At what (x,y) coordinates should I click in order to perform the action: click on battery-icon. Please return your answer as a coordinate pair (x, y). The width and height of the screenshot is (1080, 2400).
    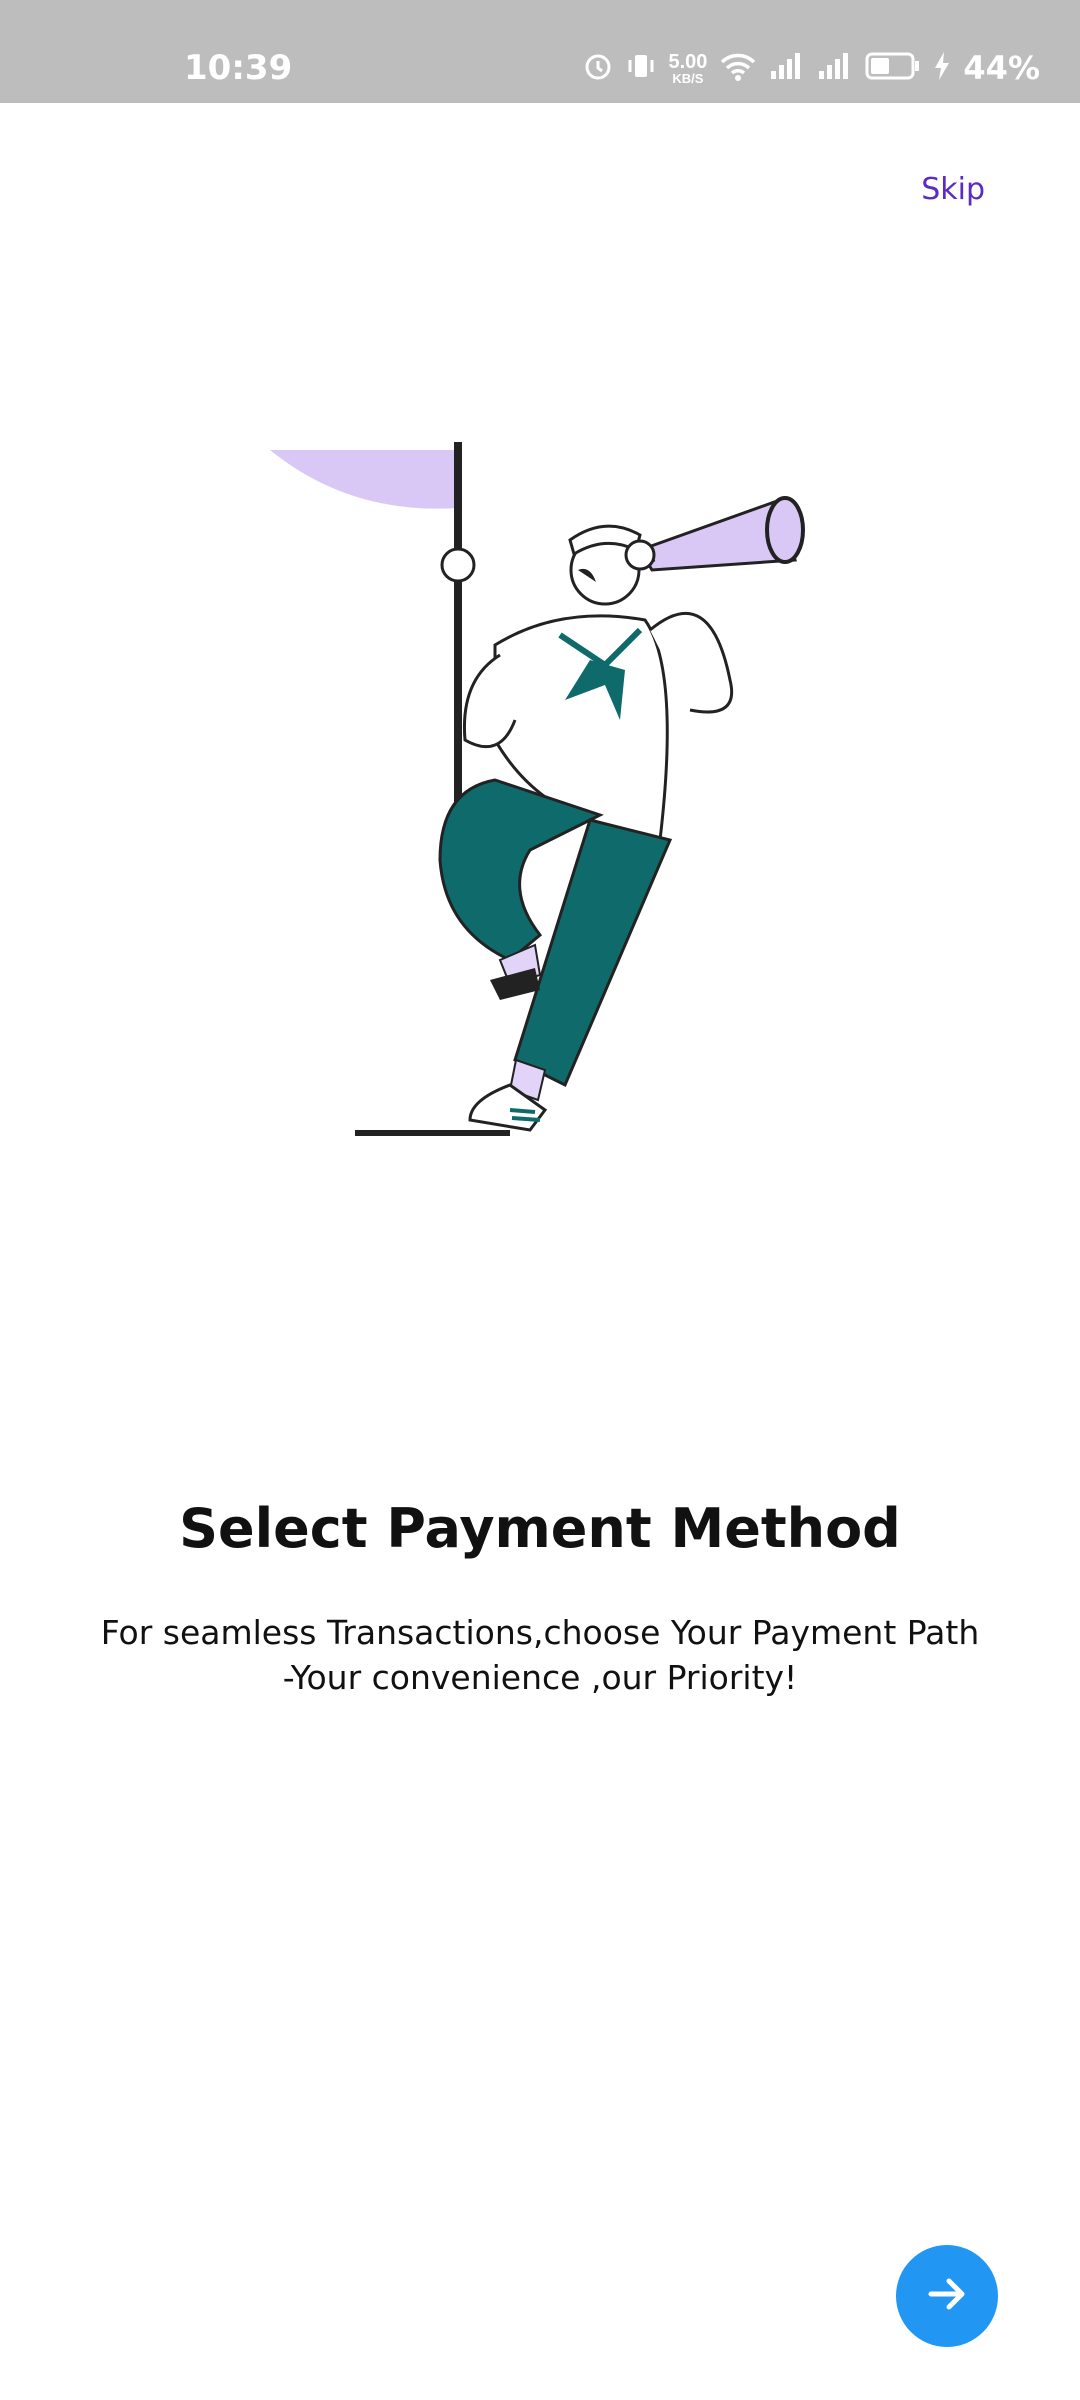
    Looking at the image, I should click on (893, 68).